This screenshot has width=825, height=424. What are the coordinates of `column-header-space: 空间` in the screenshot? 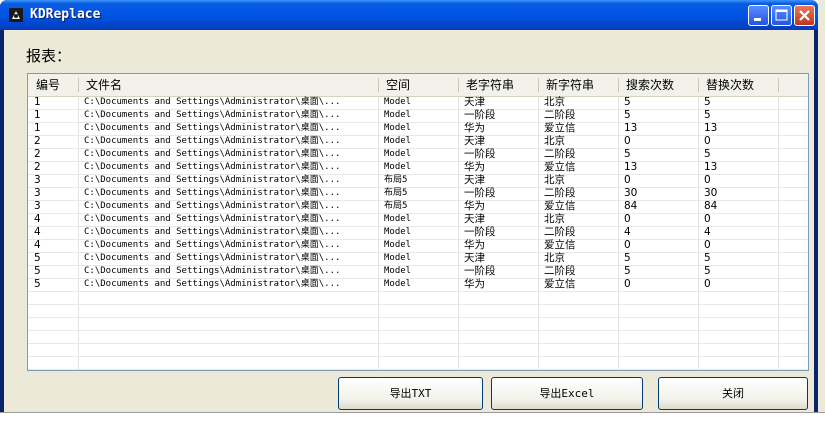 It's located at (418, 85).